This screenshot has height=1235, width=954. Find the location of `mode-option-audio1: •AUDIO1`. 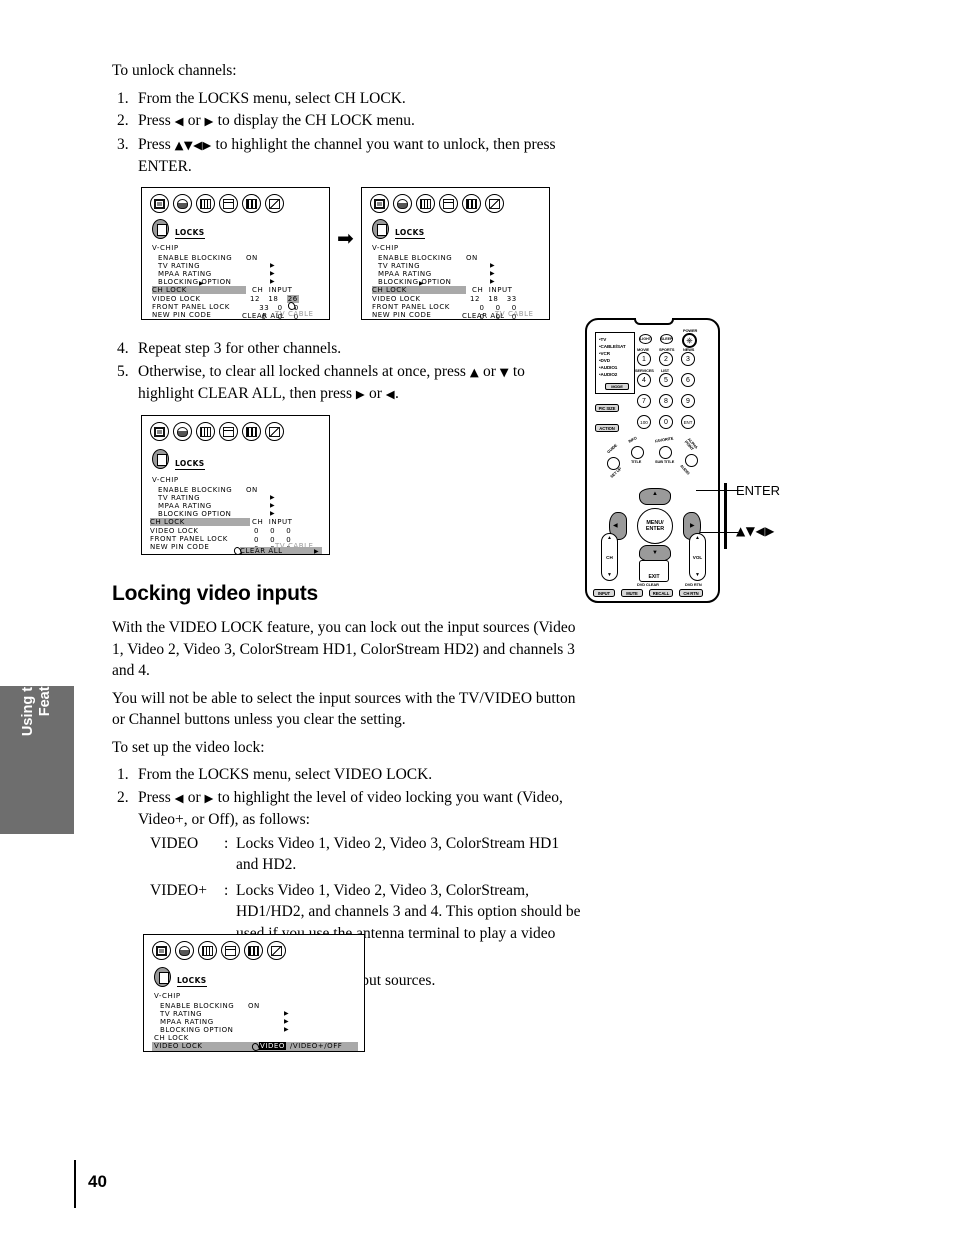

mode-option-audio1: •AUDIO1 is located at coordinates (616, 367).